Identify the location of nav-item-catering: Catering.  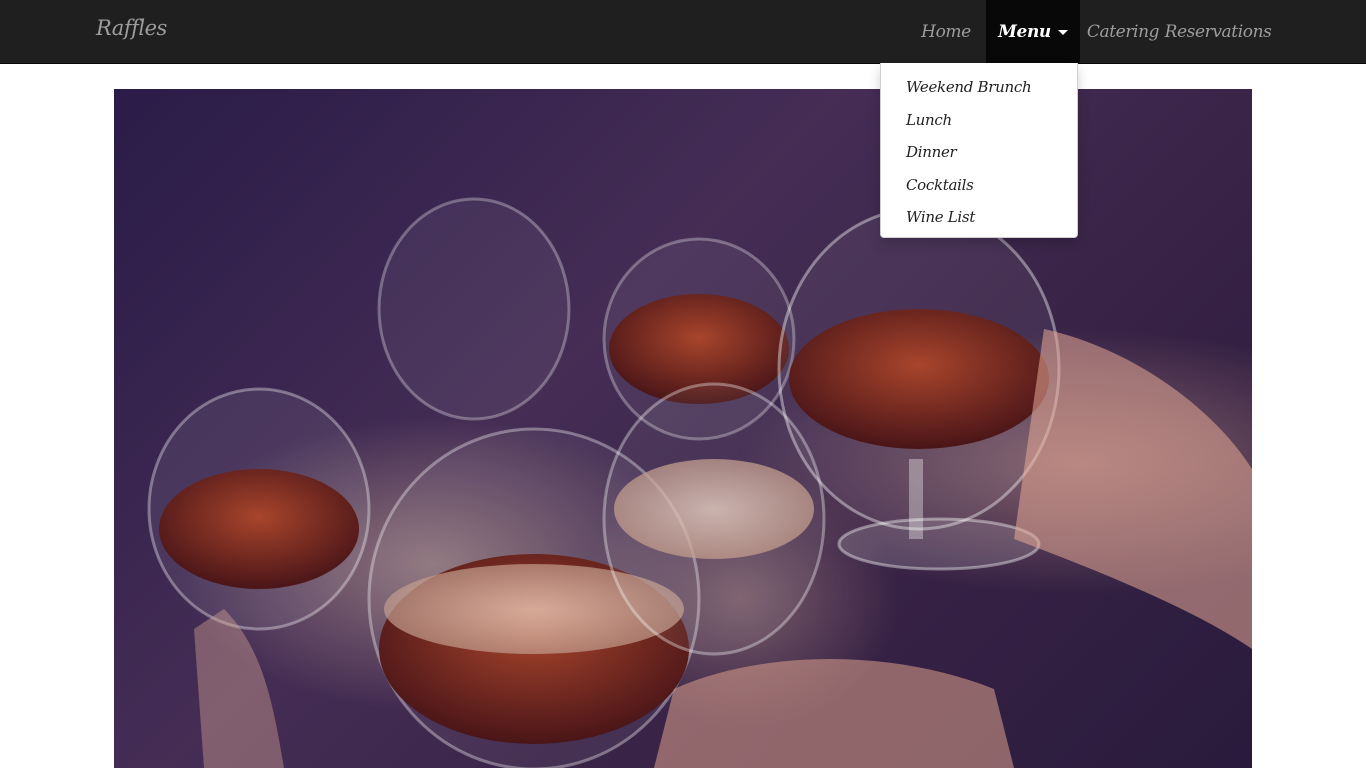
(1123, 31).